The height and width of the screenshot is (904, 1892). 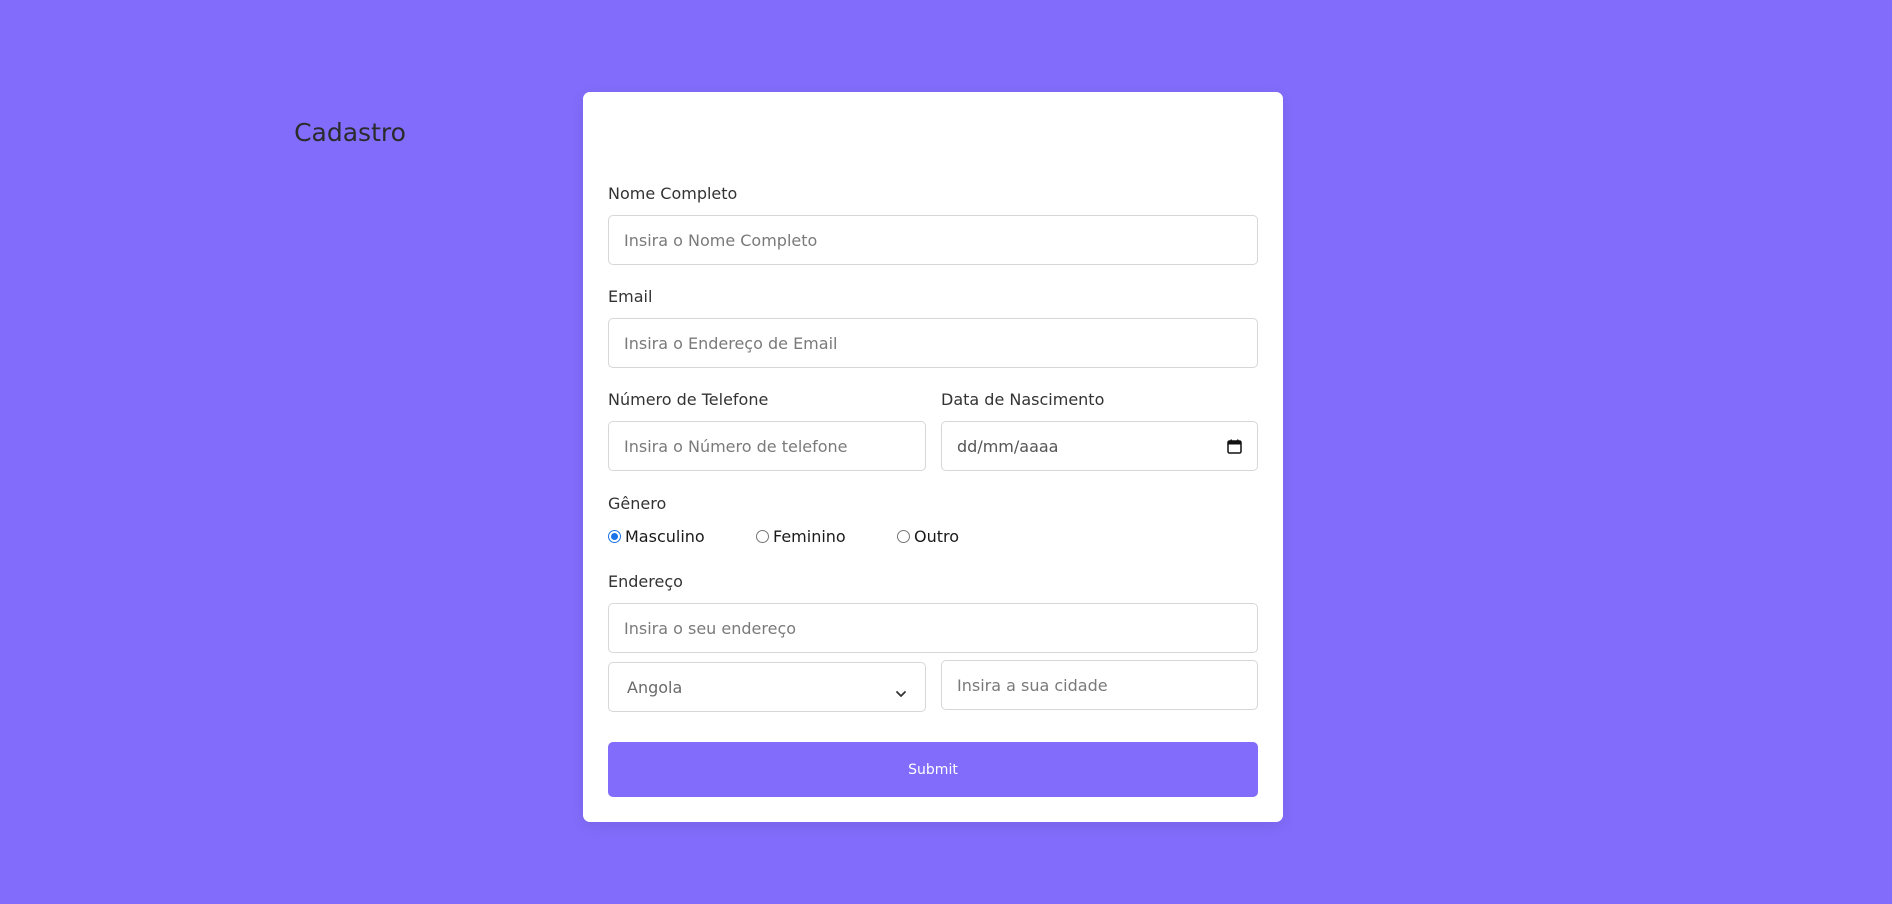 I want to click on country-select: Angola, so click(x=767, y=687).